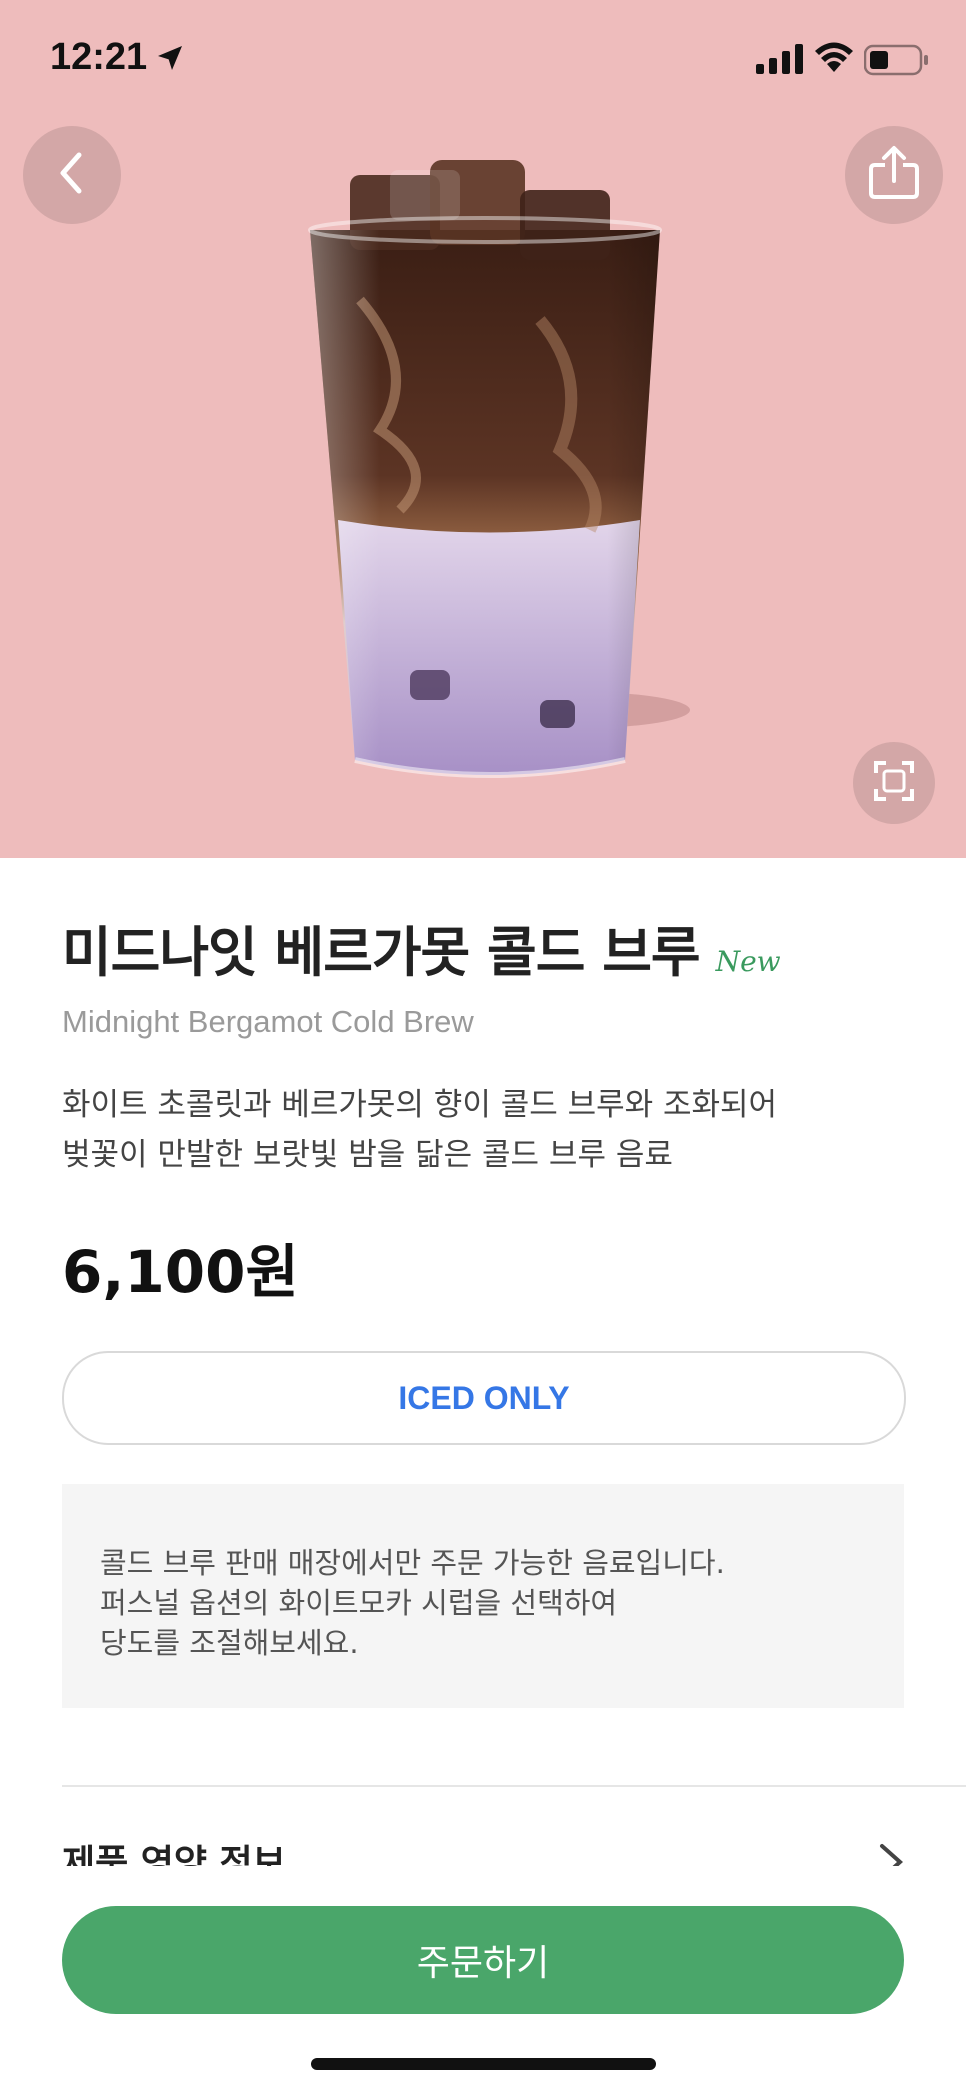 The height and width of the screenshot is (2092, 966). What do you see at coordinates (780, 61) in the screenshot?
I see `cellular-signal-icon` at bounding box center [780, 61].